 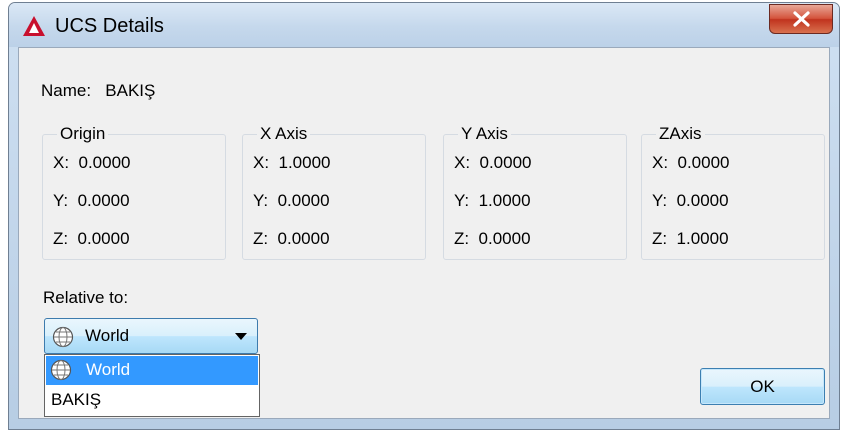 What do you see at coordinates (424, 25) in the screenshot?
I see `title-bar: UCS Details` at bounding box center [424, 25].